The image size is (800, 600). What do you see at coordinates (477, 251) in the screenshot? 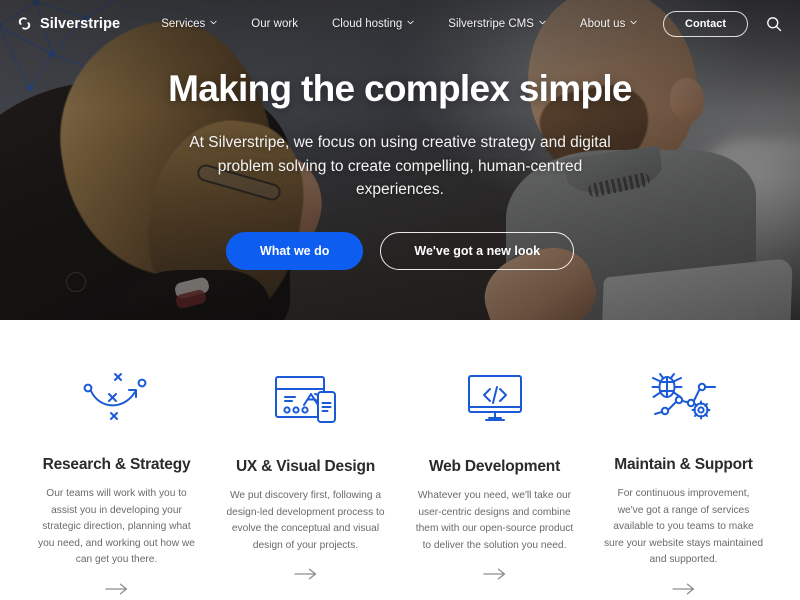
I see `new-look-button: We've got a new look` at bounding box center [477, 251].